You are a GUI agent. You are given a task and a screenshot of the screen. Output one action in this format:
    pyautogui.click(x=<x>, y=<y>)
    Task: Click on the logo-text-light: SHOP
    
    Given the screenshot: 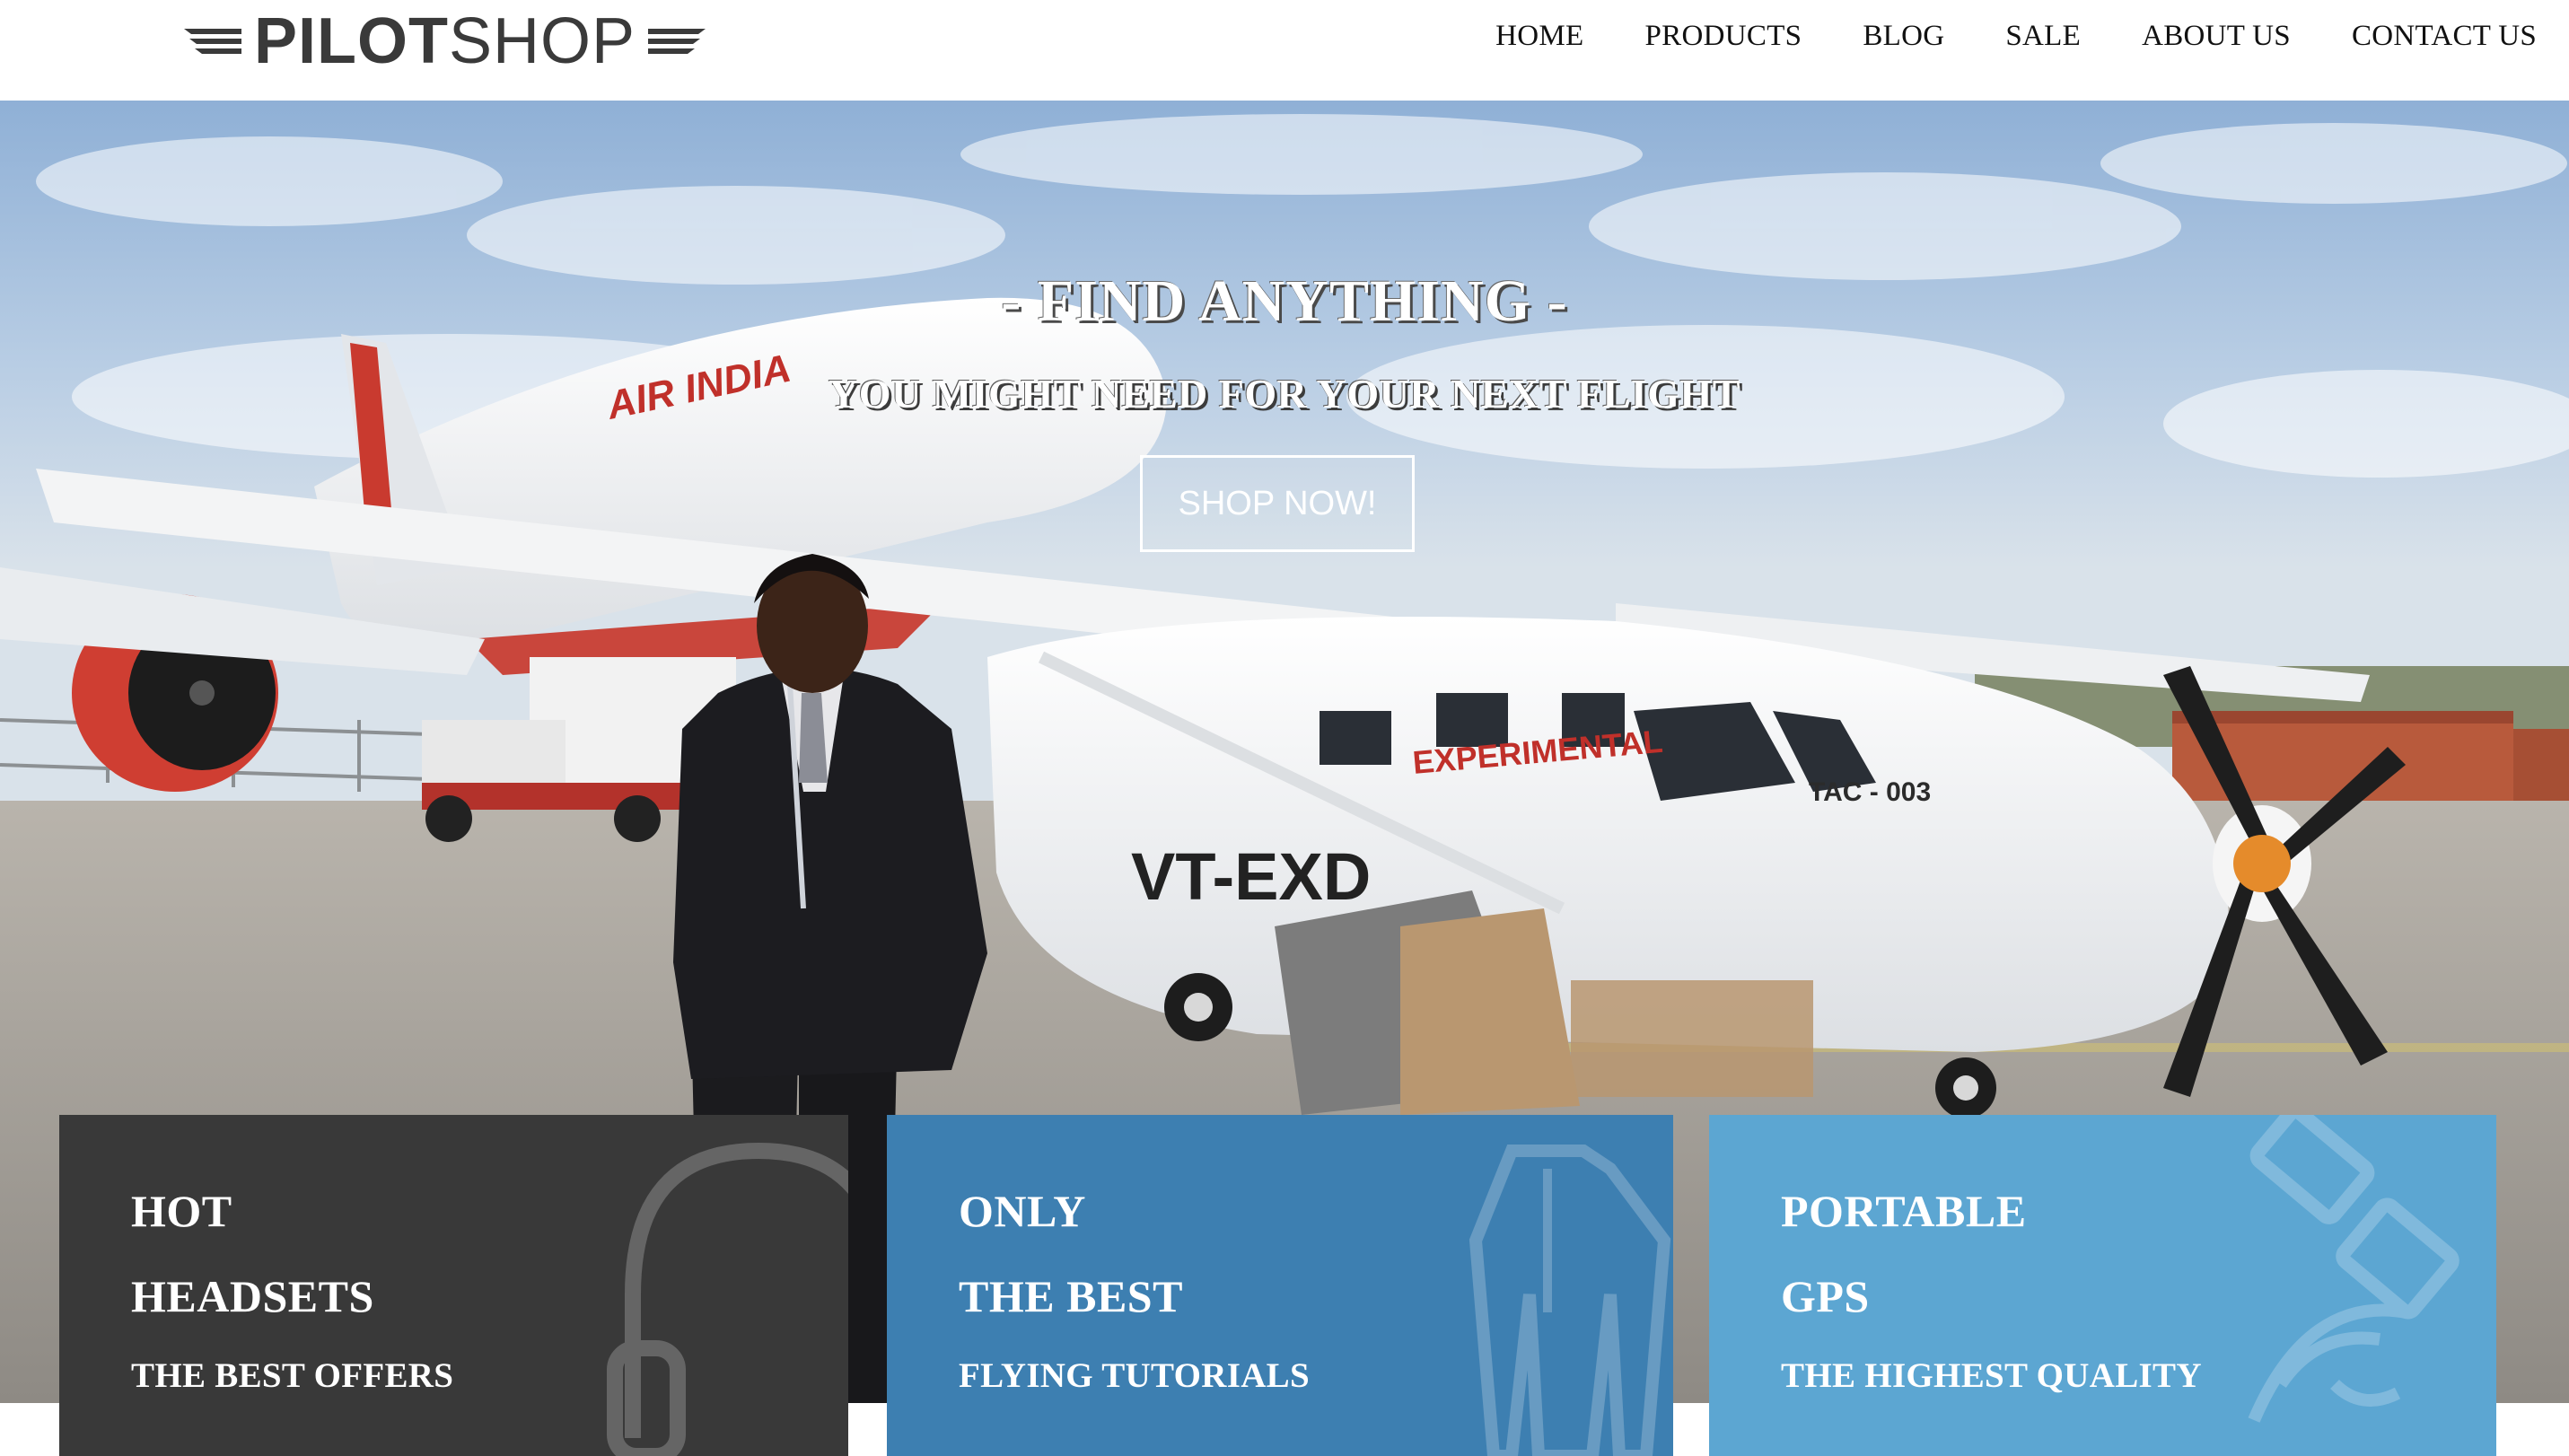 What is the action you would take?
    pyautogui.click(x=542, y=41)
    